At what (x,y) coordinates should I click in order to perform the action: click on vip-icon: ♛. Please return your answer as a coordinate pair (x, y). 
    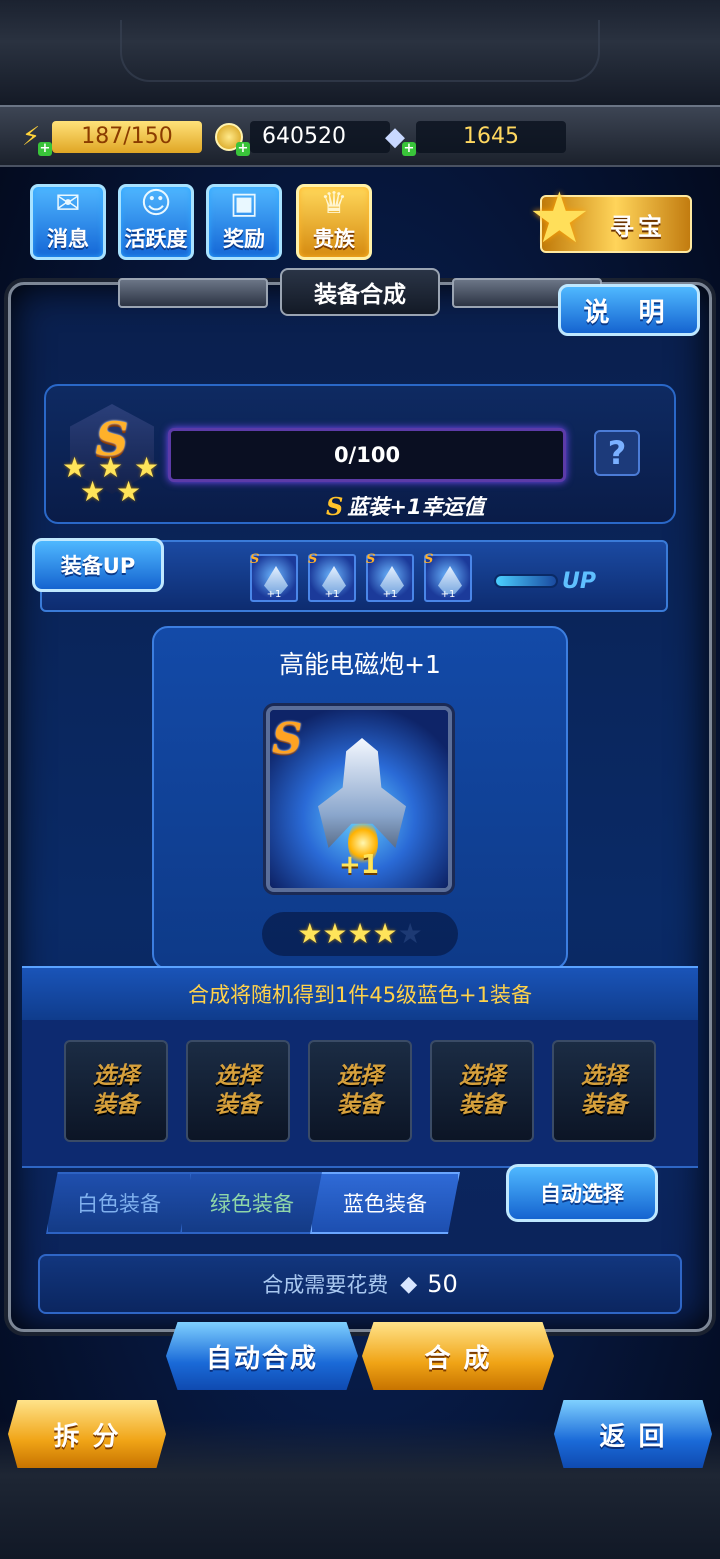
    Looking at the image, I should click on (334, 203).